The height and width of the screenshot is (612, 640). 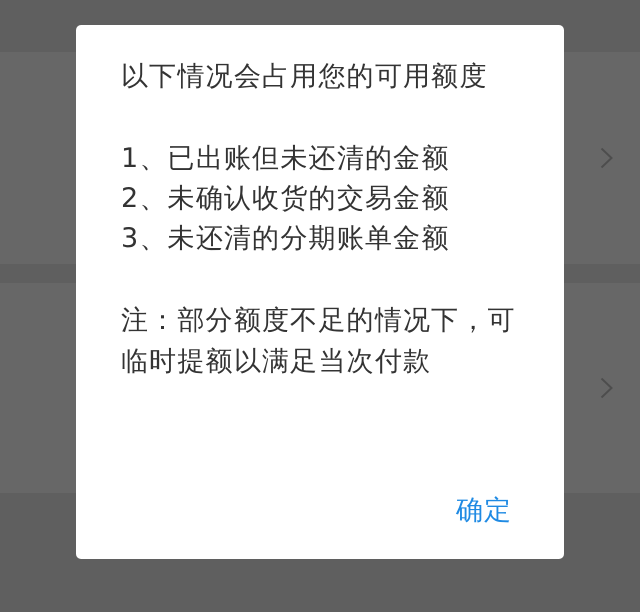 I want to click on confirm-button: 确定, so click(x=484, y=511).